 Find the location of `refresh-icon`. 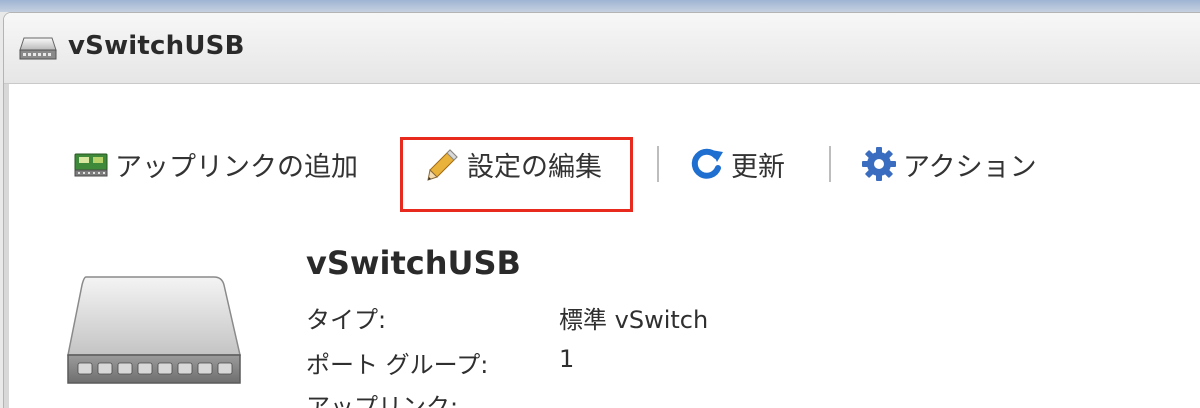

refresh-icon is located at coordinates (707, 163).